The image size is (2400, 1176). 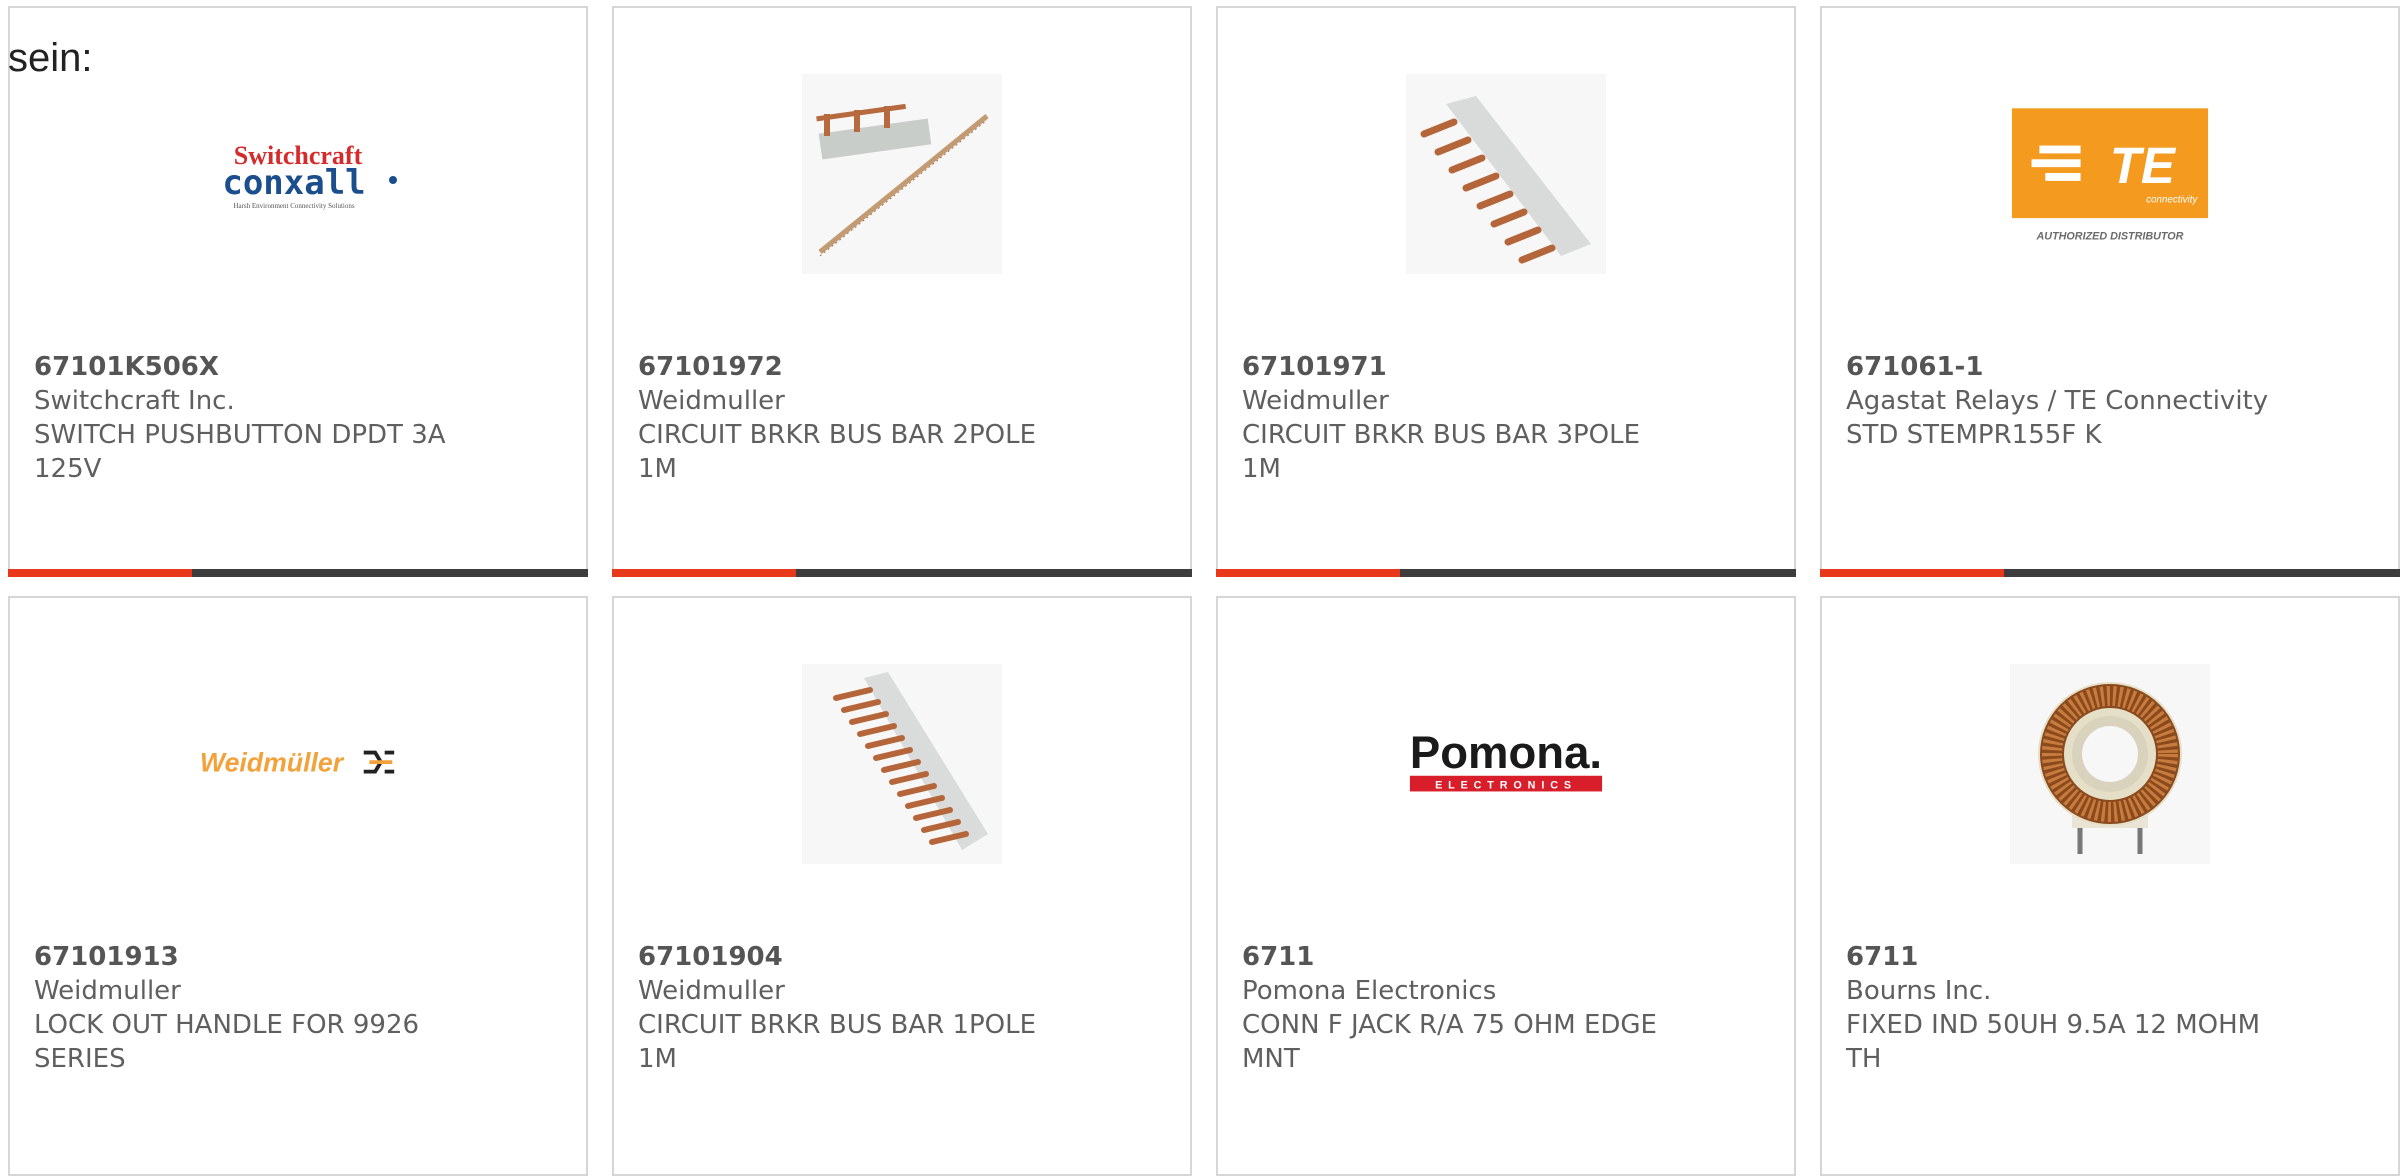 What do you see at coordinates (240, 452) in the screenshot?
I see `description: SWITCH PUSHBUTTON DPDT 3A 125V` at bounding box center [240, 452].